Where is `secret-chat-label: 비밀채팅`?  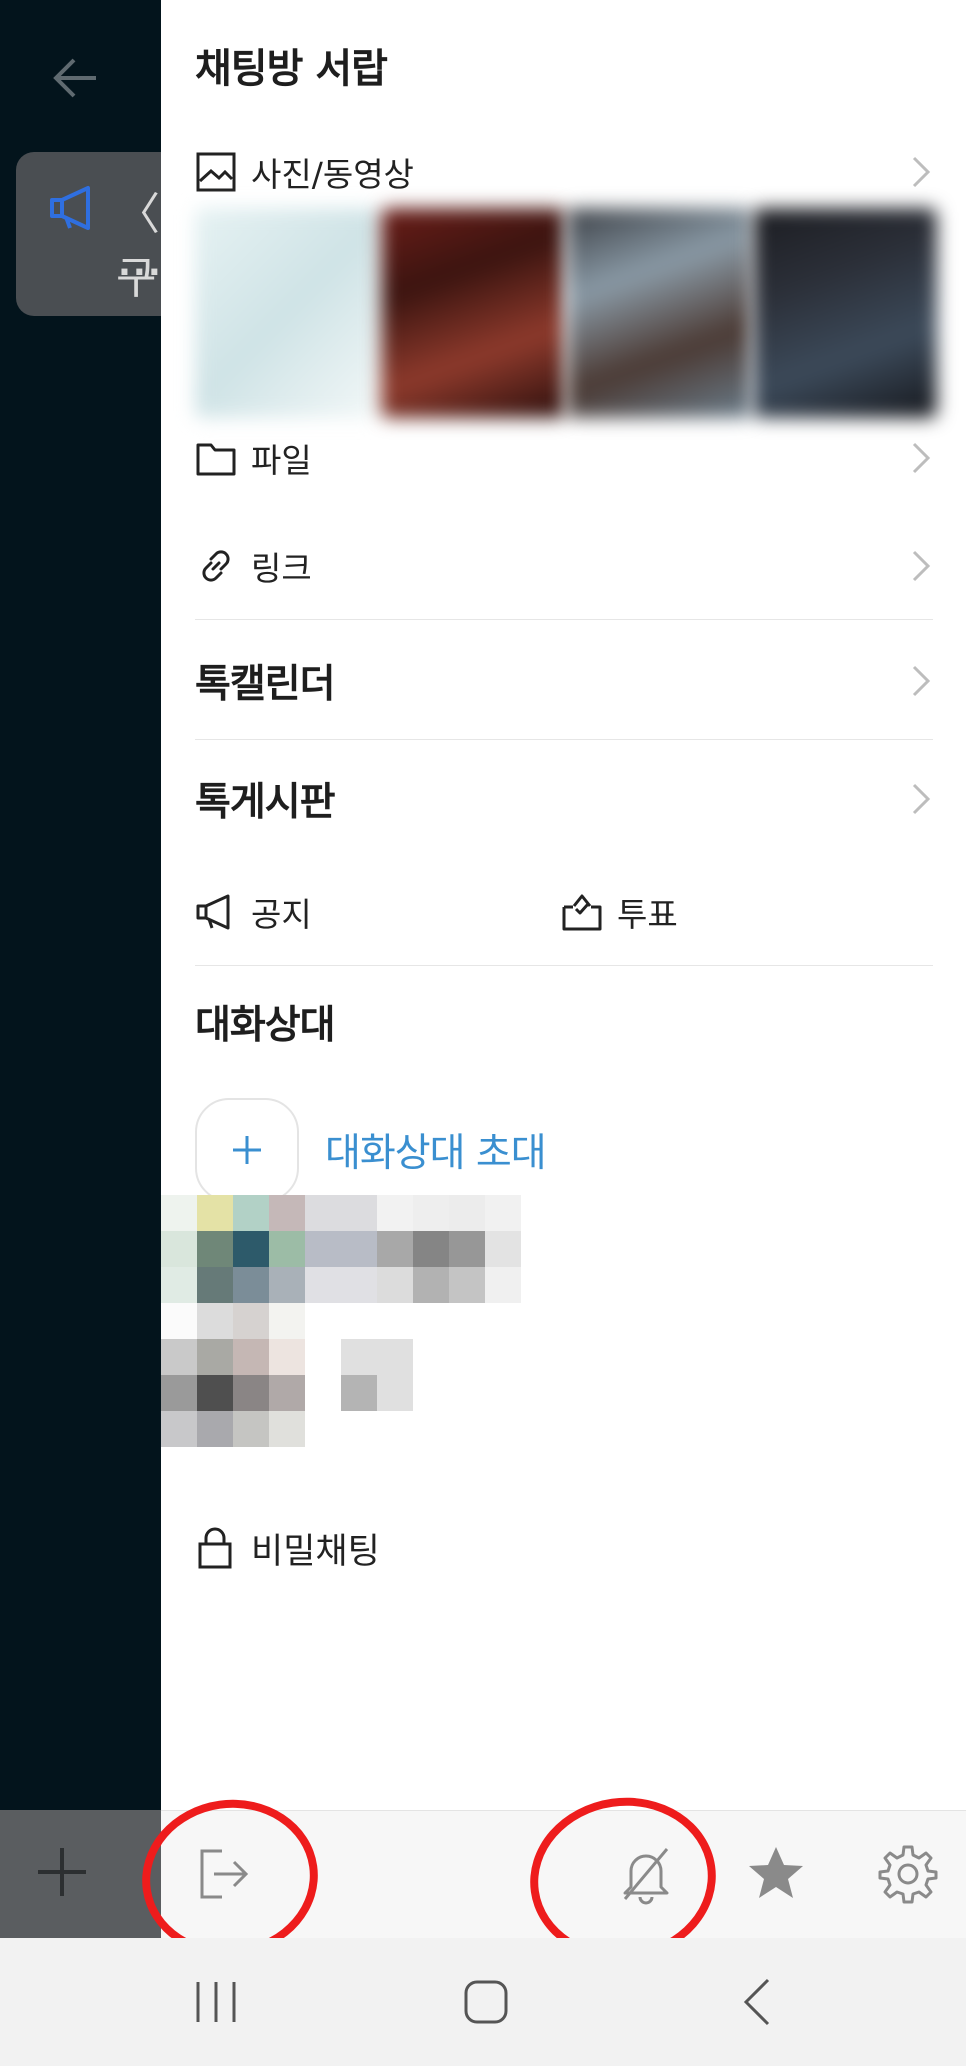 secret-chat-label: 비밀채팅 is located at coordinates (315, 1551).